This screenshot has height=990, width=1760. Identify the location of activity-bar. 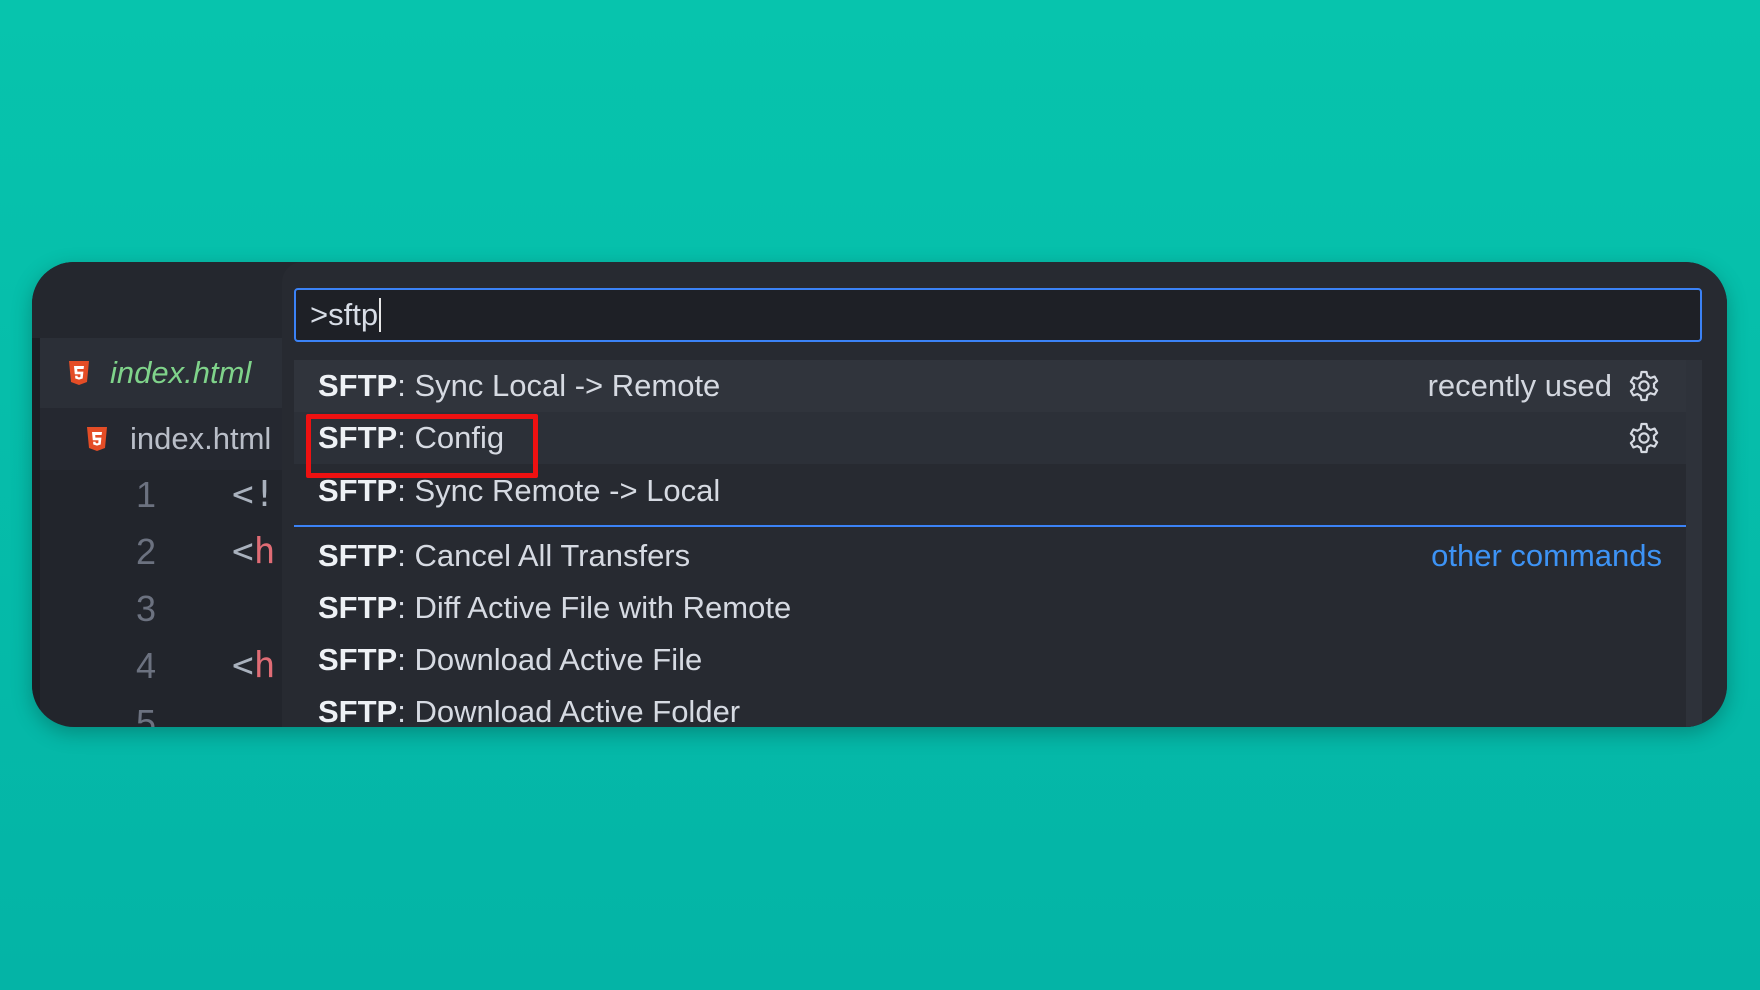
(36, 532).